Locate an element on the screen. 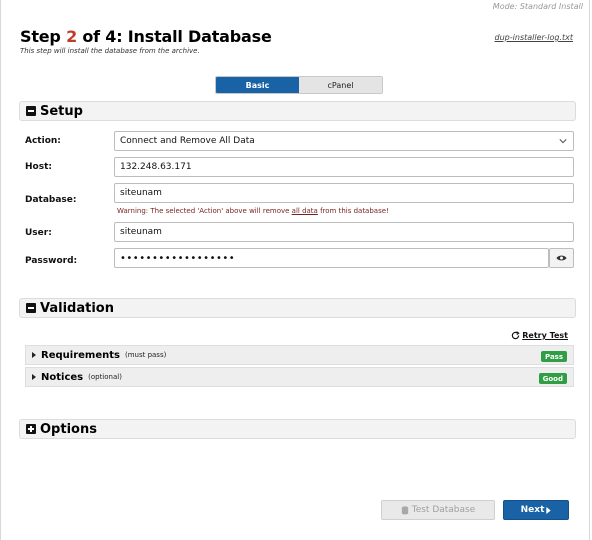 This screenshot has width=592, height=540. page-title: Step 2 of 4: Install Database is located at coordinates (146, 36).